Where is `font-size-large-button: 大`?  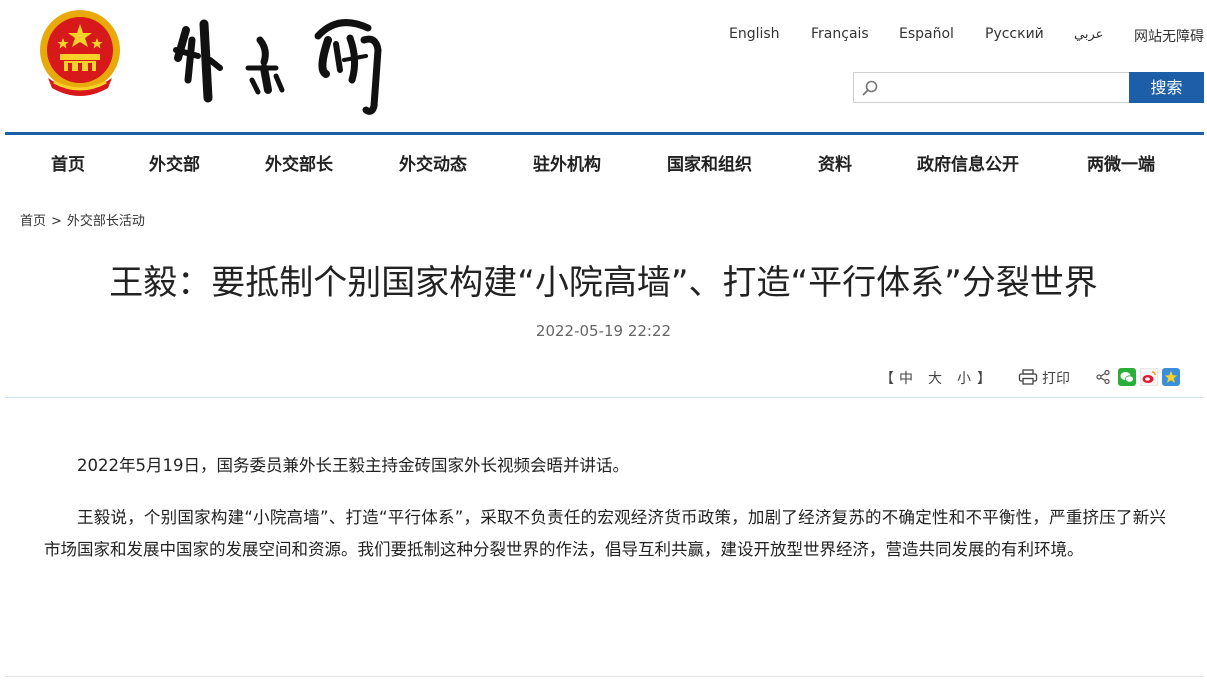 font-size-large-button: 大 is located at coordinates (935, 378).